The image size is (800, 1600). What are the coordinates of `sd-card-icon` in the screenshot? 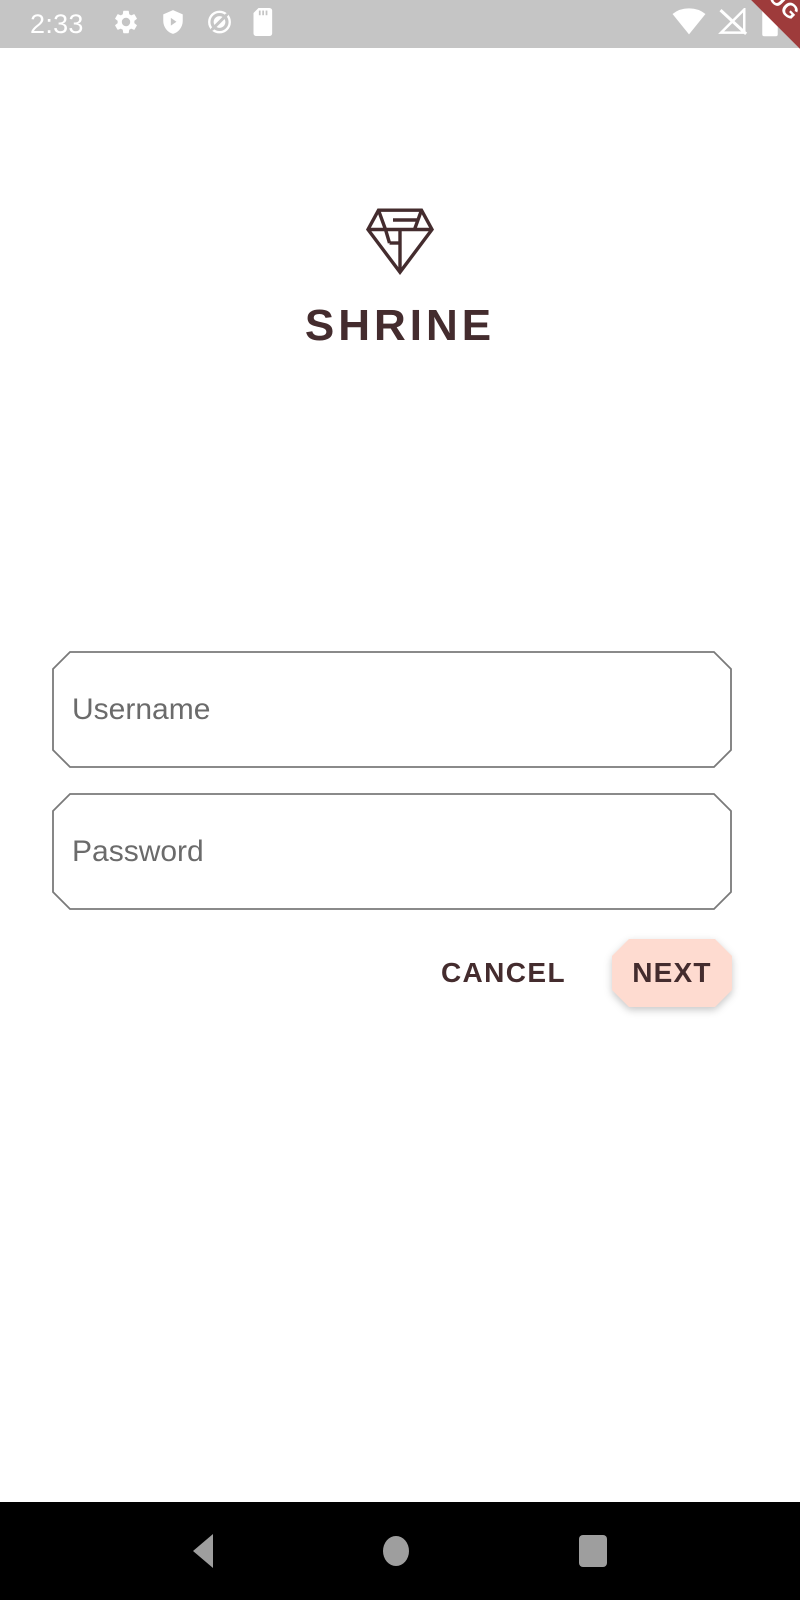 It's located at (264, 24).